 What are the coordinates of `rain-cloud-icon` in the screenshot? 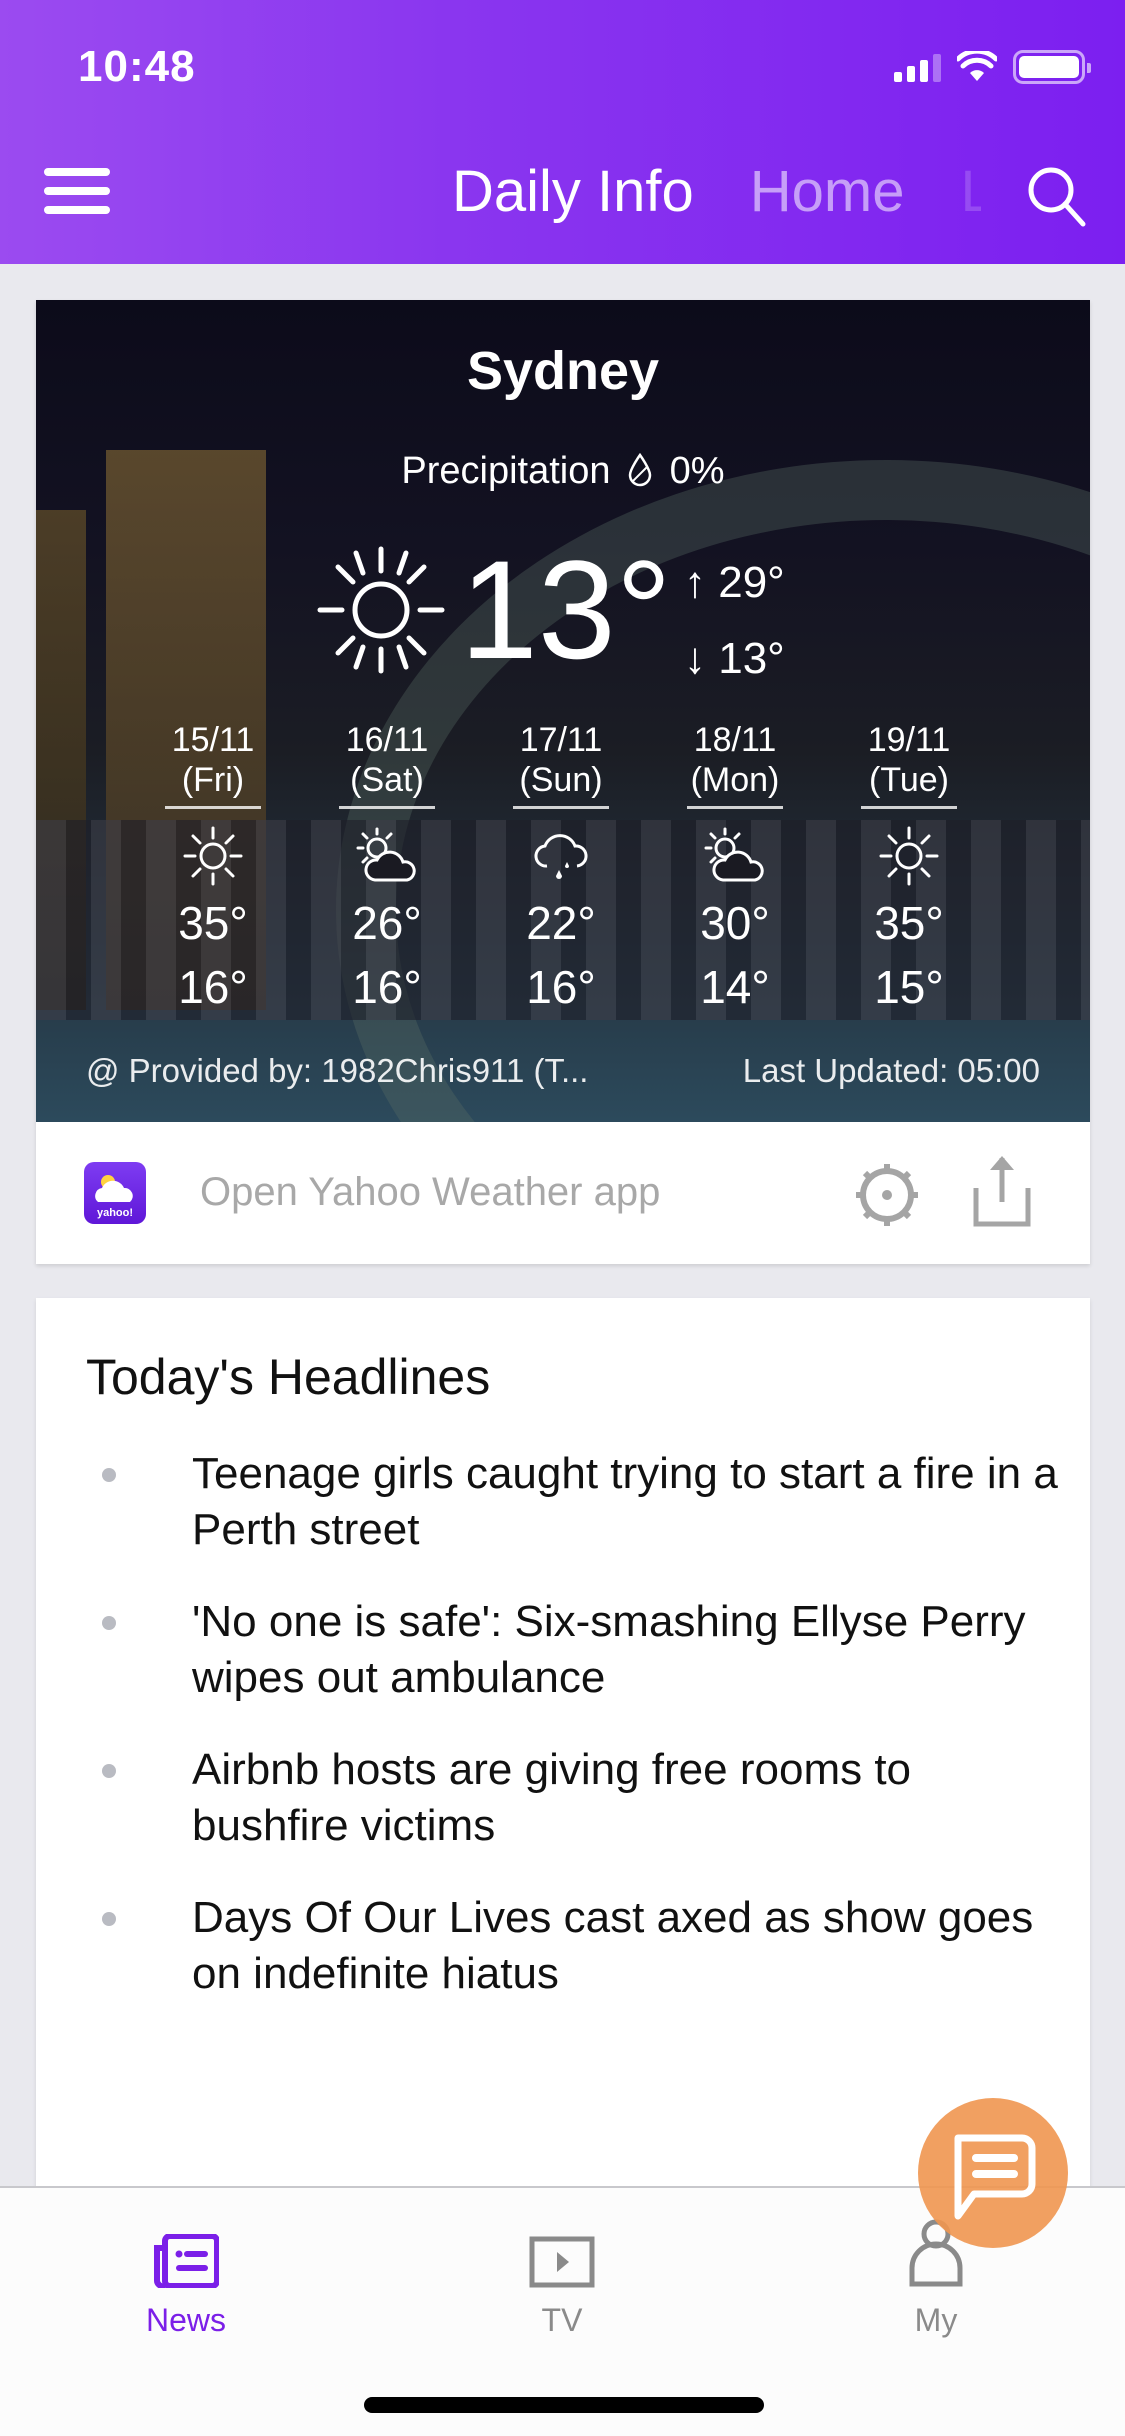 It's located at (561, 856).